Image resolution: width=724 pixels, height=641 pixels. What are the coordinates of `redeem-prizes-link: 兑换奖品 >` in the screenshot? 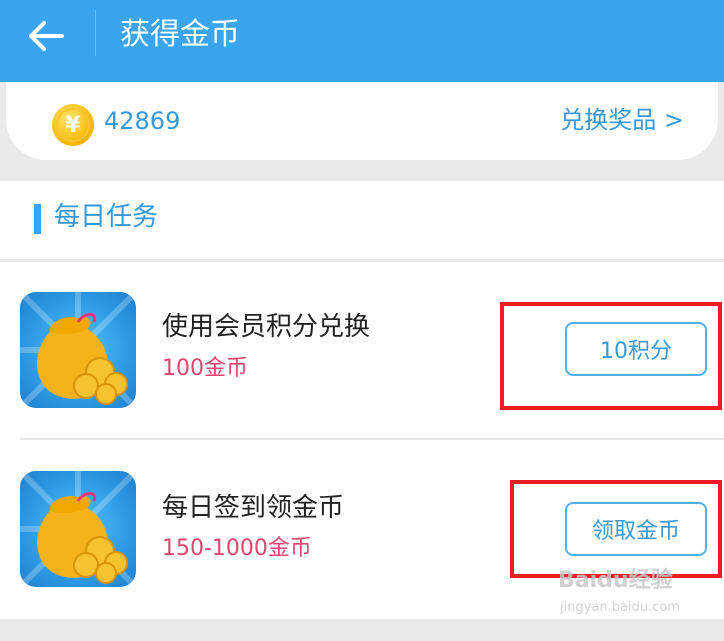 It's located at (622, 120).